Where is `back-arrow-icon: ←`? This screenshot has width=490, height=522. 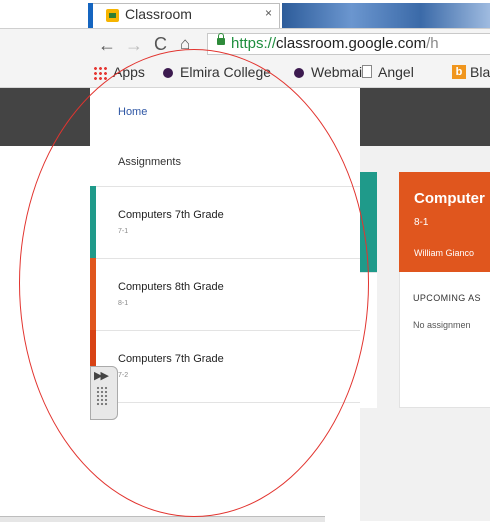 back-arrow-icon: ← is located at coordinates (107, 45).